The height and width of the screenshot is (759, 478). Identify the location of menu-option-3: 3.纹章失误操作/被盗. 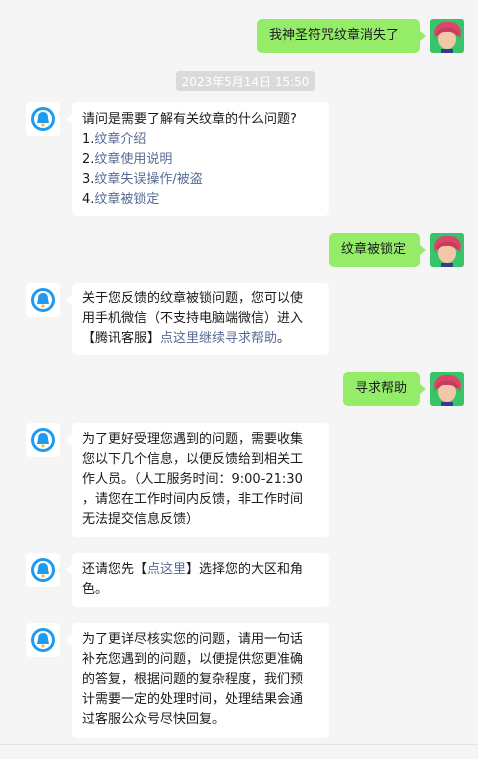
(200, 180).